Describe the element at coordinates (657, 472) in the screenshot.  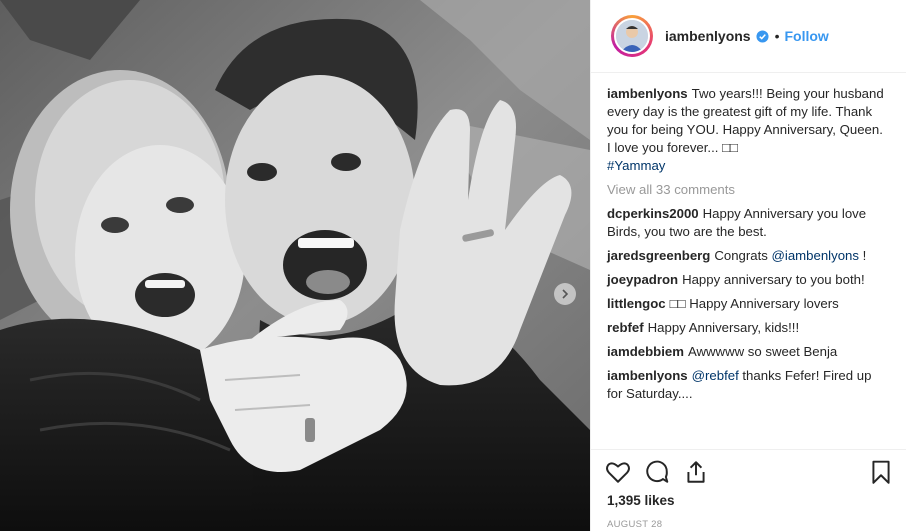
I see `comment-icon` at that location.